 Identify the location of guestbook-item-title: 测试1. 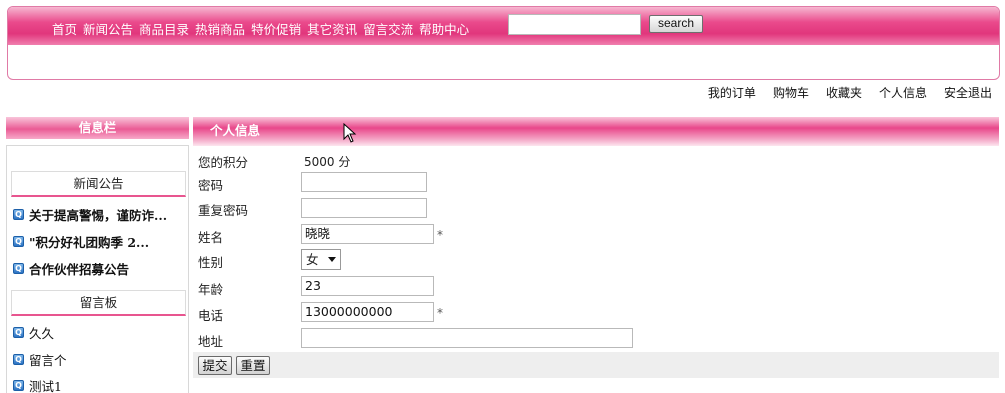
(45, 384).